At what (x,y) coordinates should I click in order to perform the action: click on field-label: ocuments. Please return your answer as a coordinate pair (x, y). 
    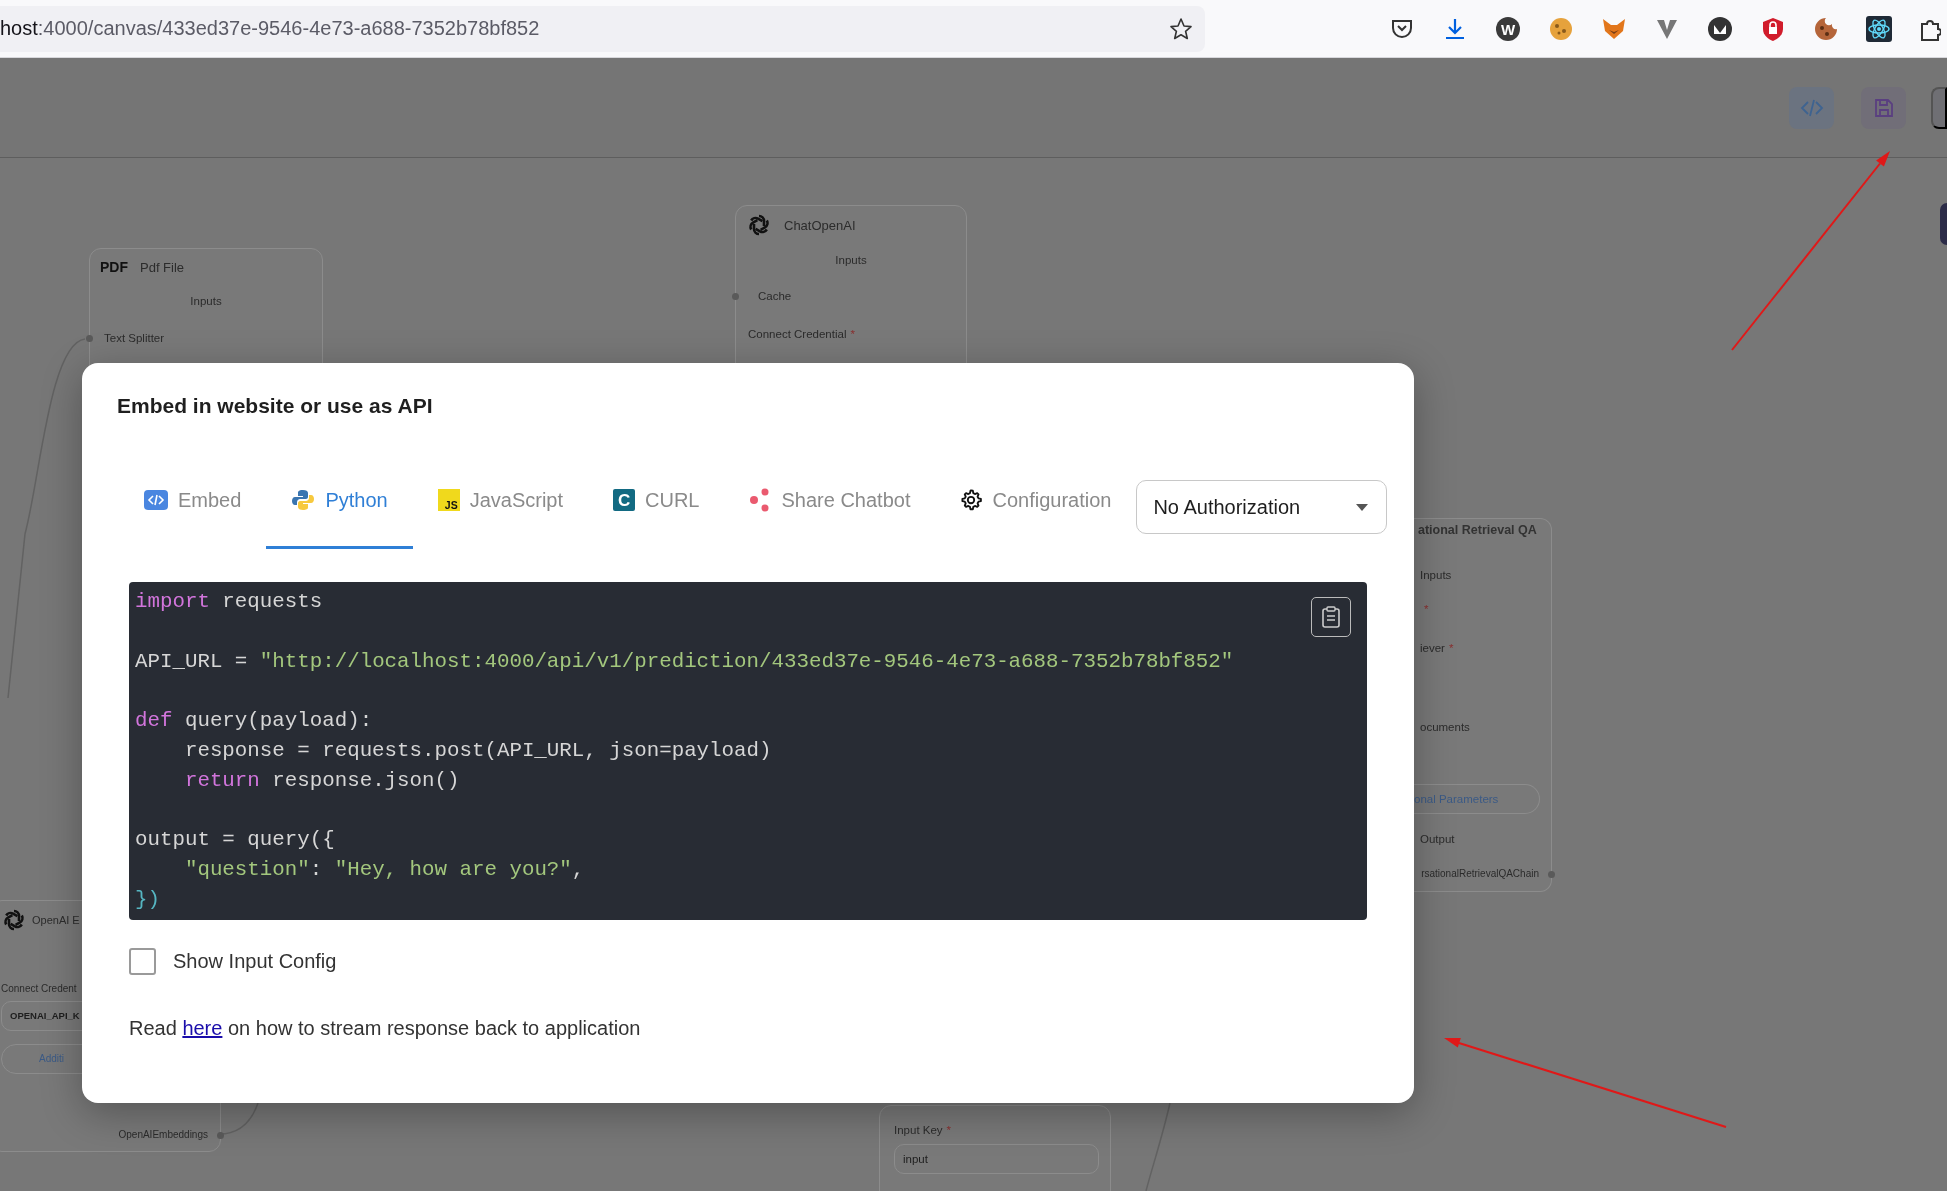
    Looking at the image, I should click on (1445, 727).